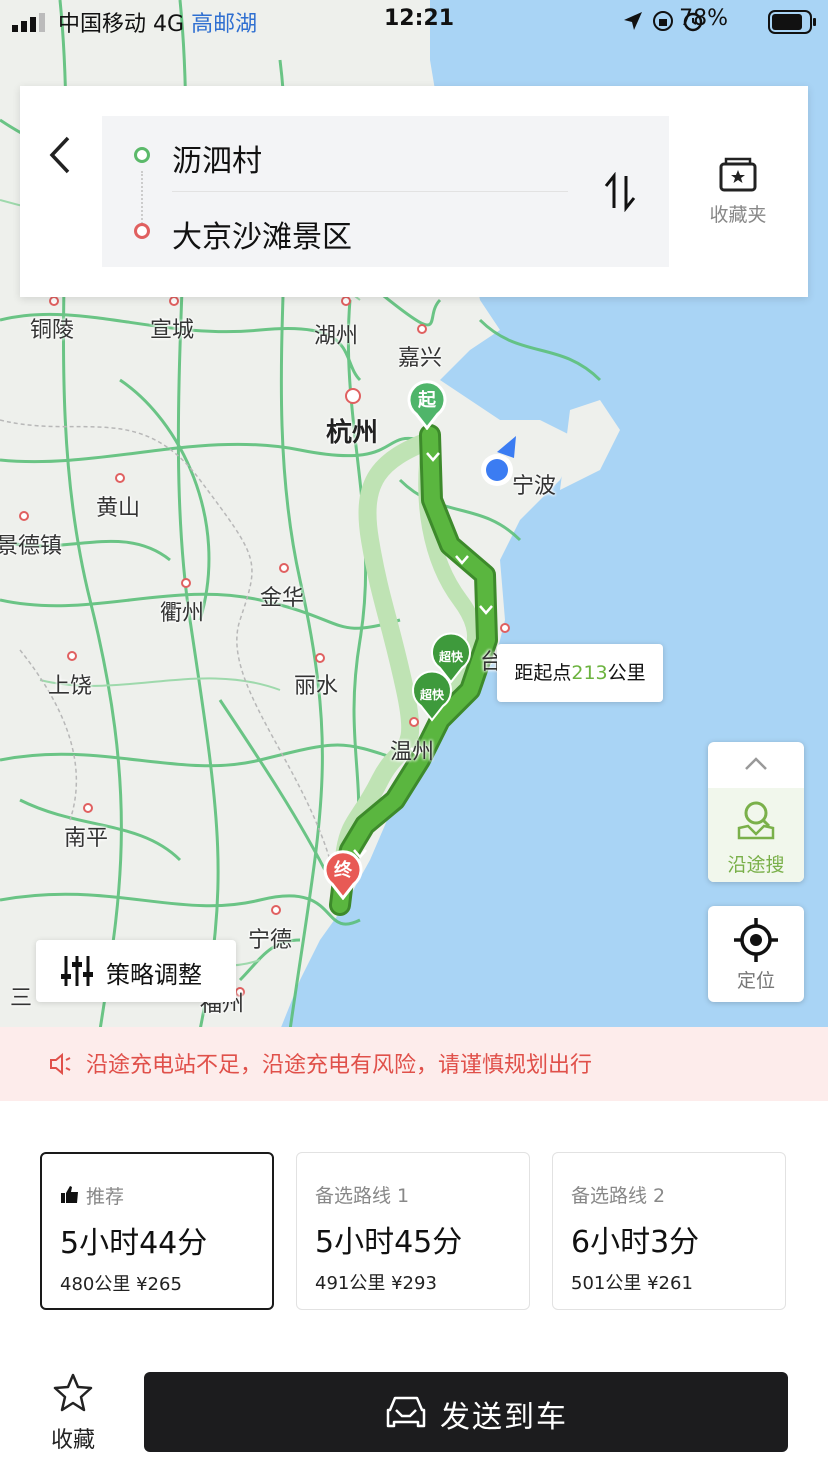 The image size is (828, 1472). What do you see at coordinates (633, 21) in the screenshot?
I see `location-arrow-icon` at bounding box center [633, 21].